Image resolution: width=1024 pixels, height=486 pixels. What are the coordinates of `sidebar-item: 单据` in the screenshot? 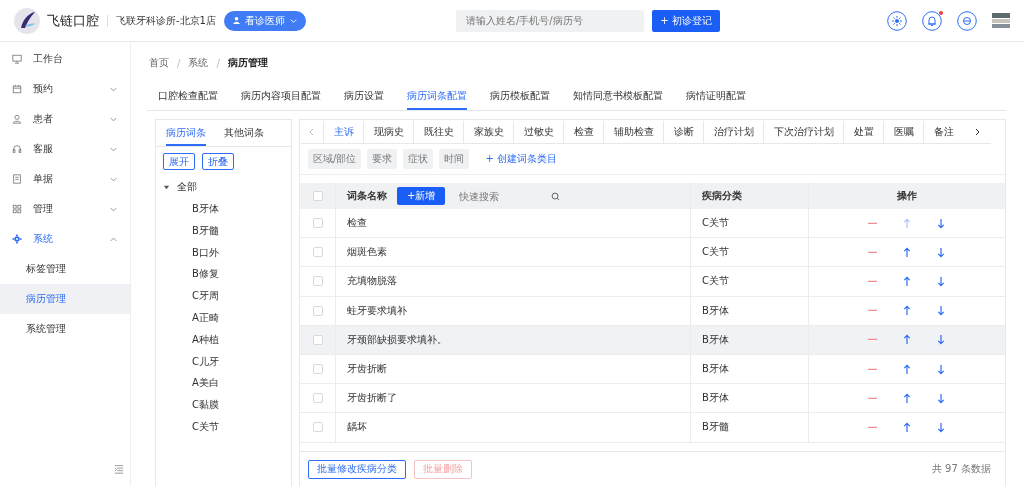 It's located at (65, 179).